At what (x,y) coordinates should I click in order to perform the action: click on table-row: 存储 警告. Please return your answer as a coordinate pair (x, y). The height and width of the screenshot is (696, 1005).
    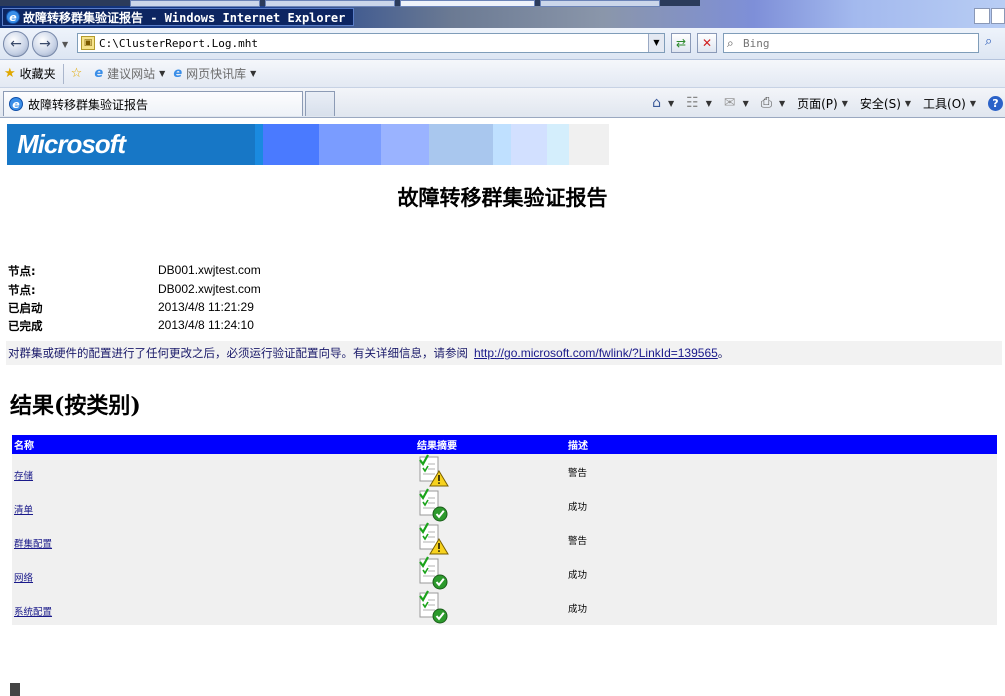
    Looking at the image, I should click on (504, 471).